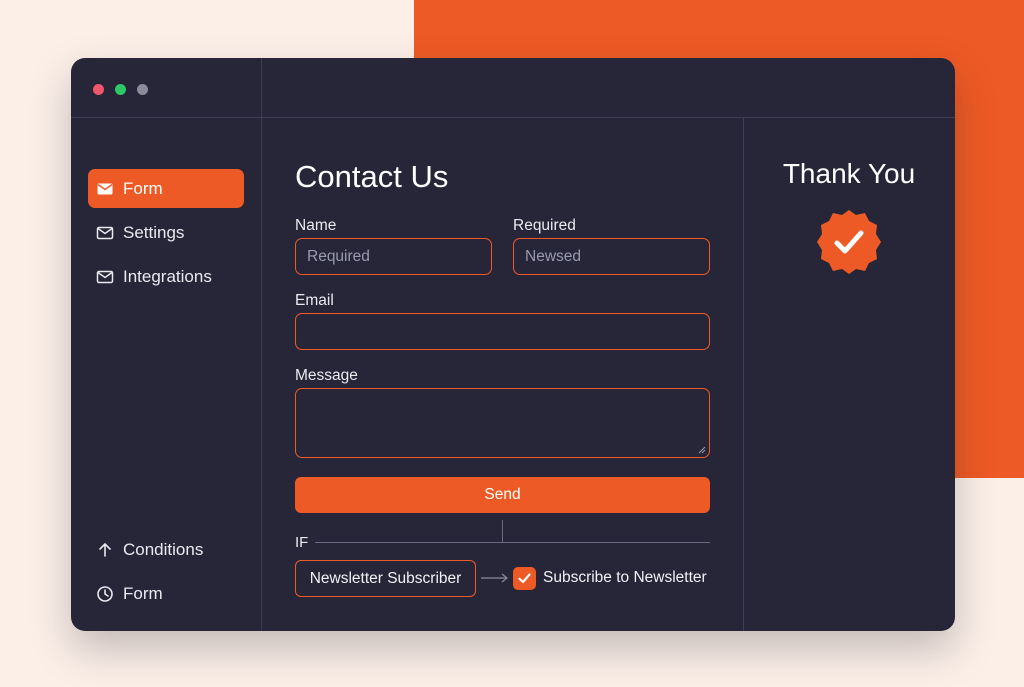  I want to click on sidebar-item-integrations: Integrations, so click(166, 276).